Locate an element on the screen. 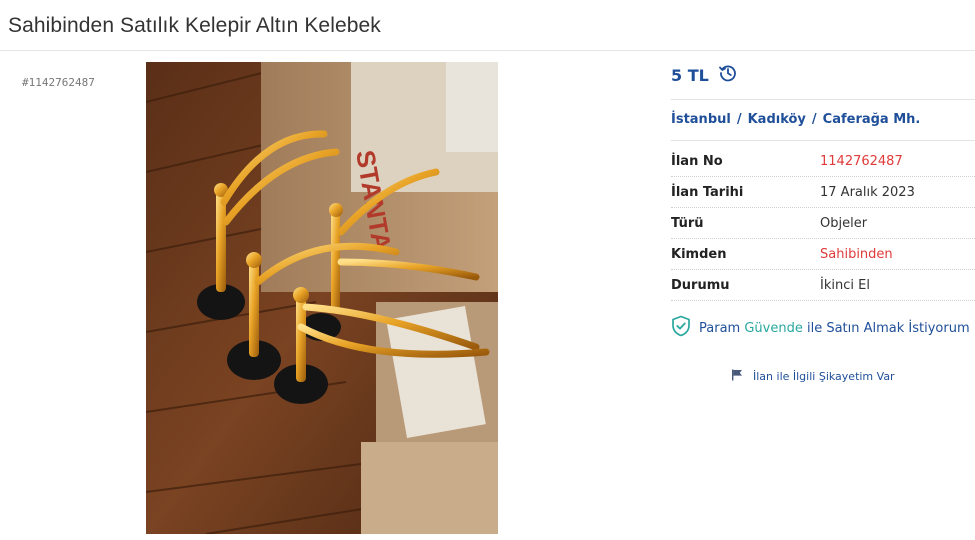 The width and height of the screenshot is (975, 540). listing-id: #1142762487 is located at coordinates (58, 82).